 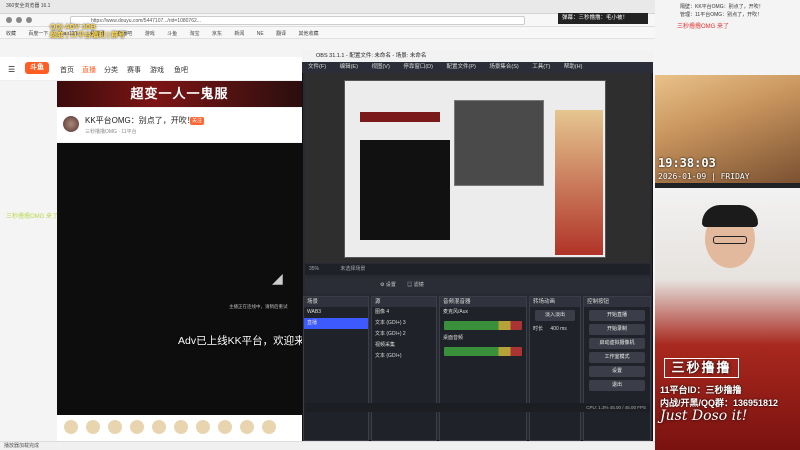 What do you see at coordinates (541, 67) in the screenshot?
I see `menu-tools: 工具(T)` at bounding box center [541, 67].